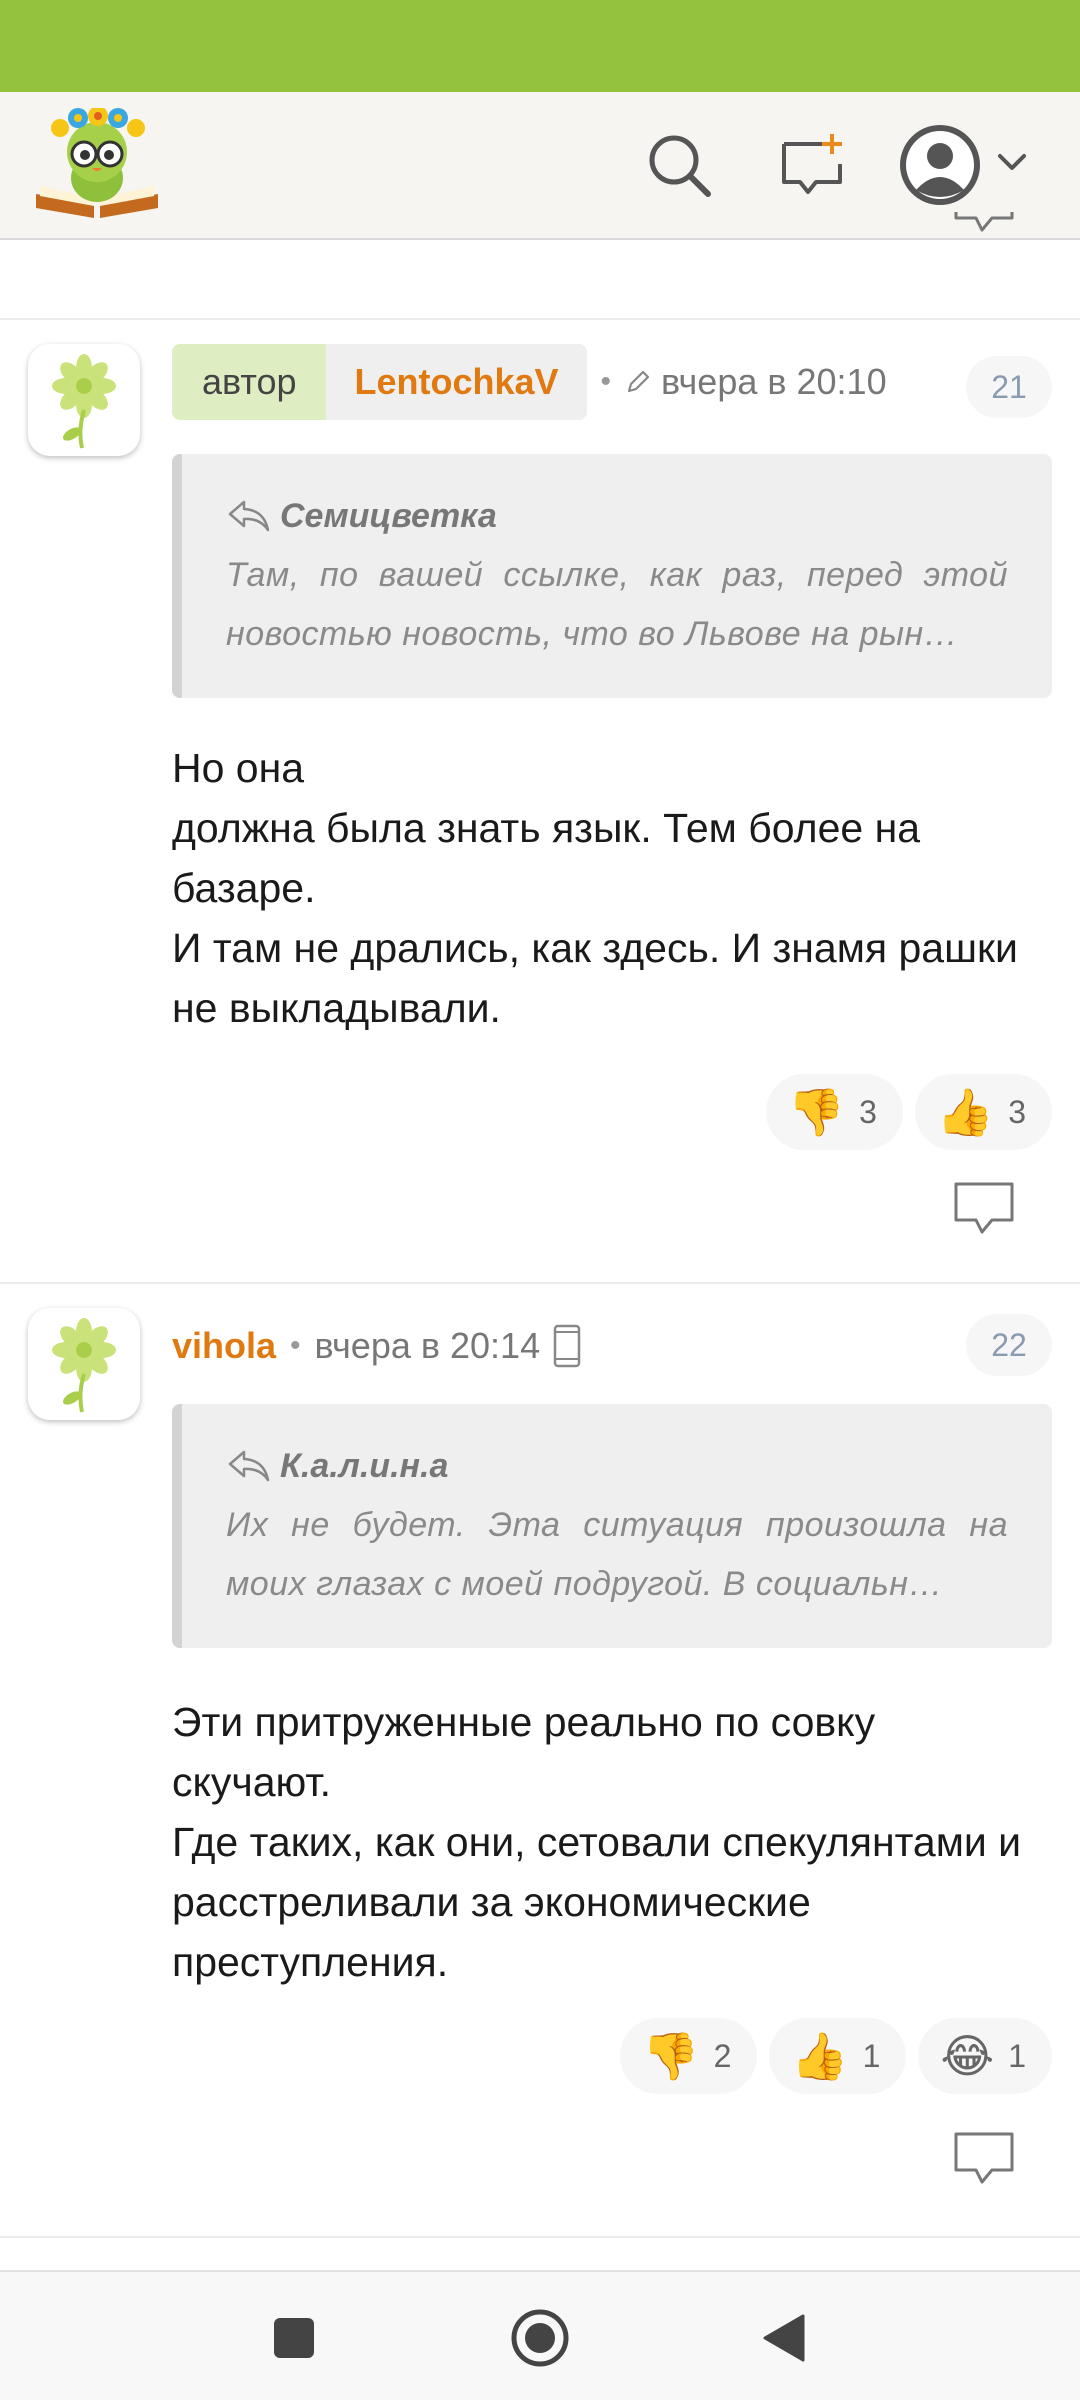 The height and width of the screenshot is (2400, 1080). Describe the element at coordinates (617, 1466) in the screenshot. I see `quote-author-row: К.а.л.и.н.а` at that location.